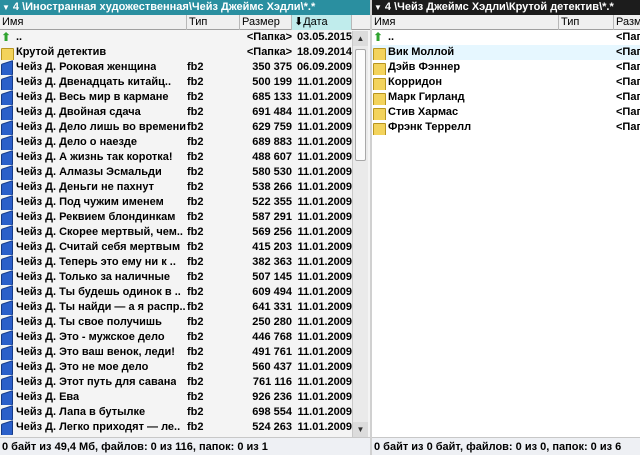  I want to click on folder-row: Дэйв Фэннер <Пап, so click(506, 67).